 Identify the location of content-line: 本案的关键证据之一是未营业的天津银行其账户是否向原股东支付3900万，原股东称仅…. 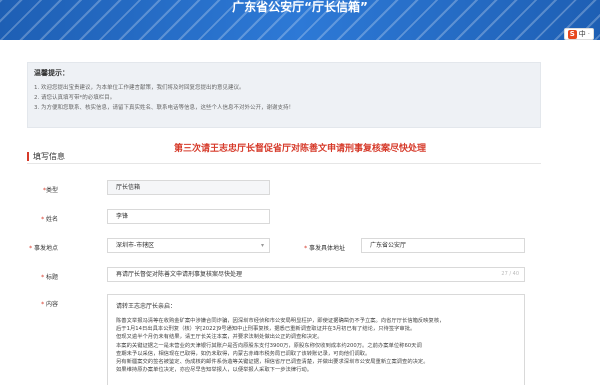
(269, 345).